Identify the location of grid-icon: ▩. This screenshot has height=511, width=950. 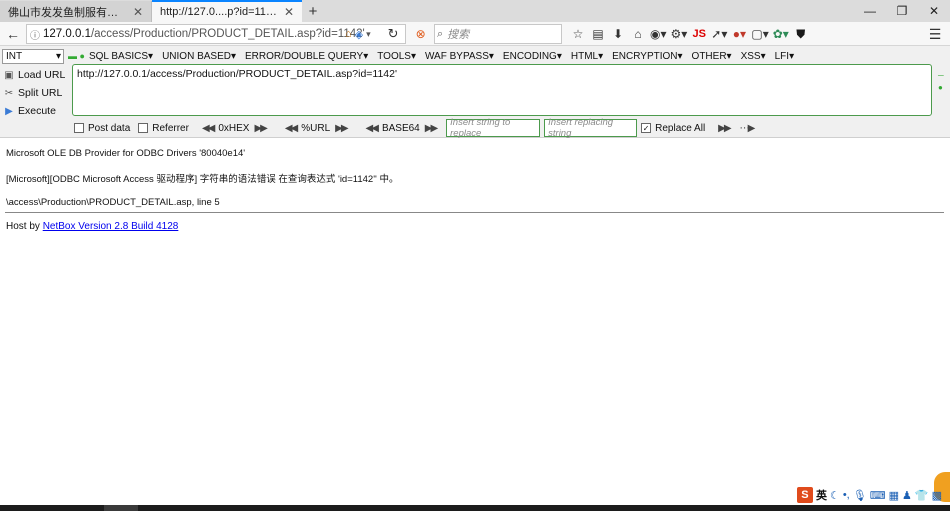
(937, 495).